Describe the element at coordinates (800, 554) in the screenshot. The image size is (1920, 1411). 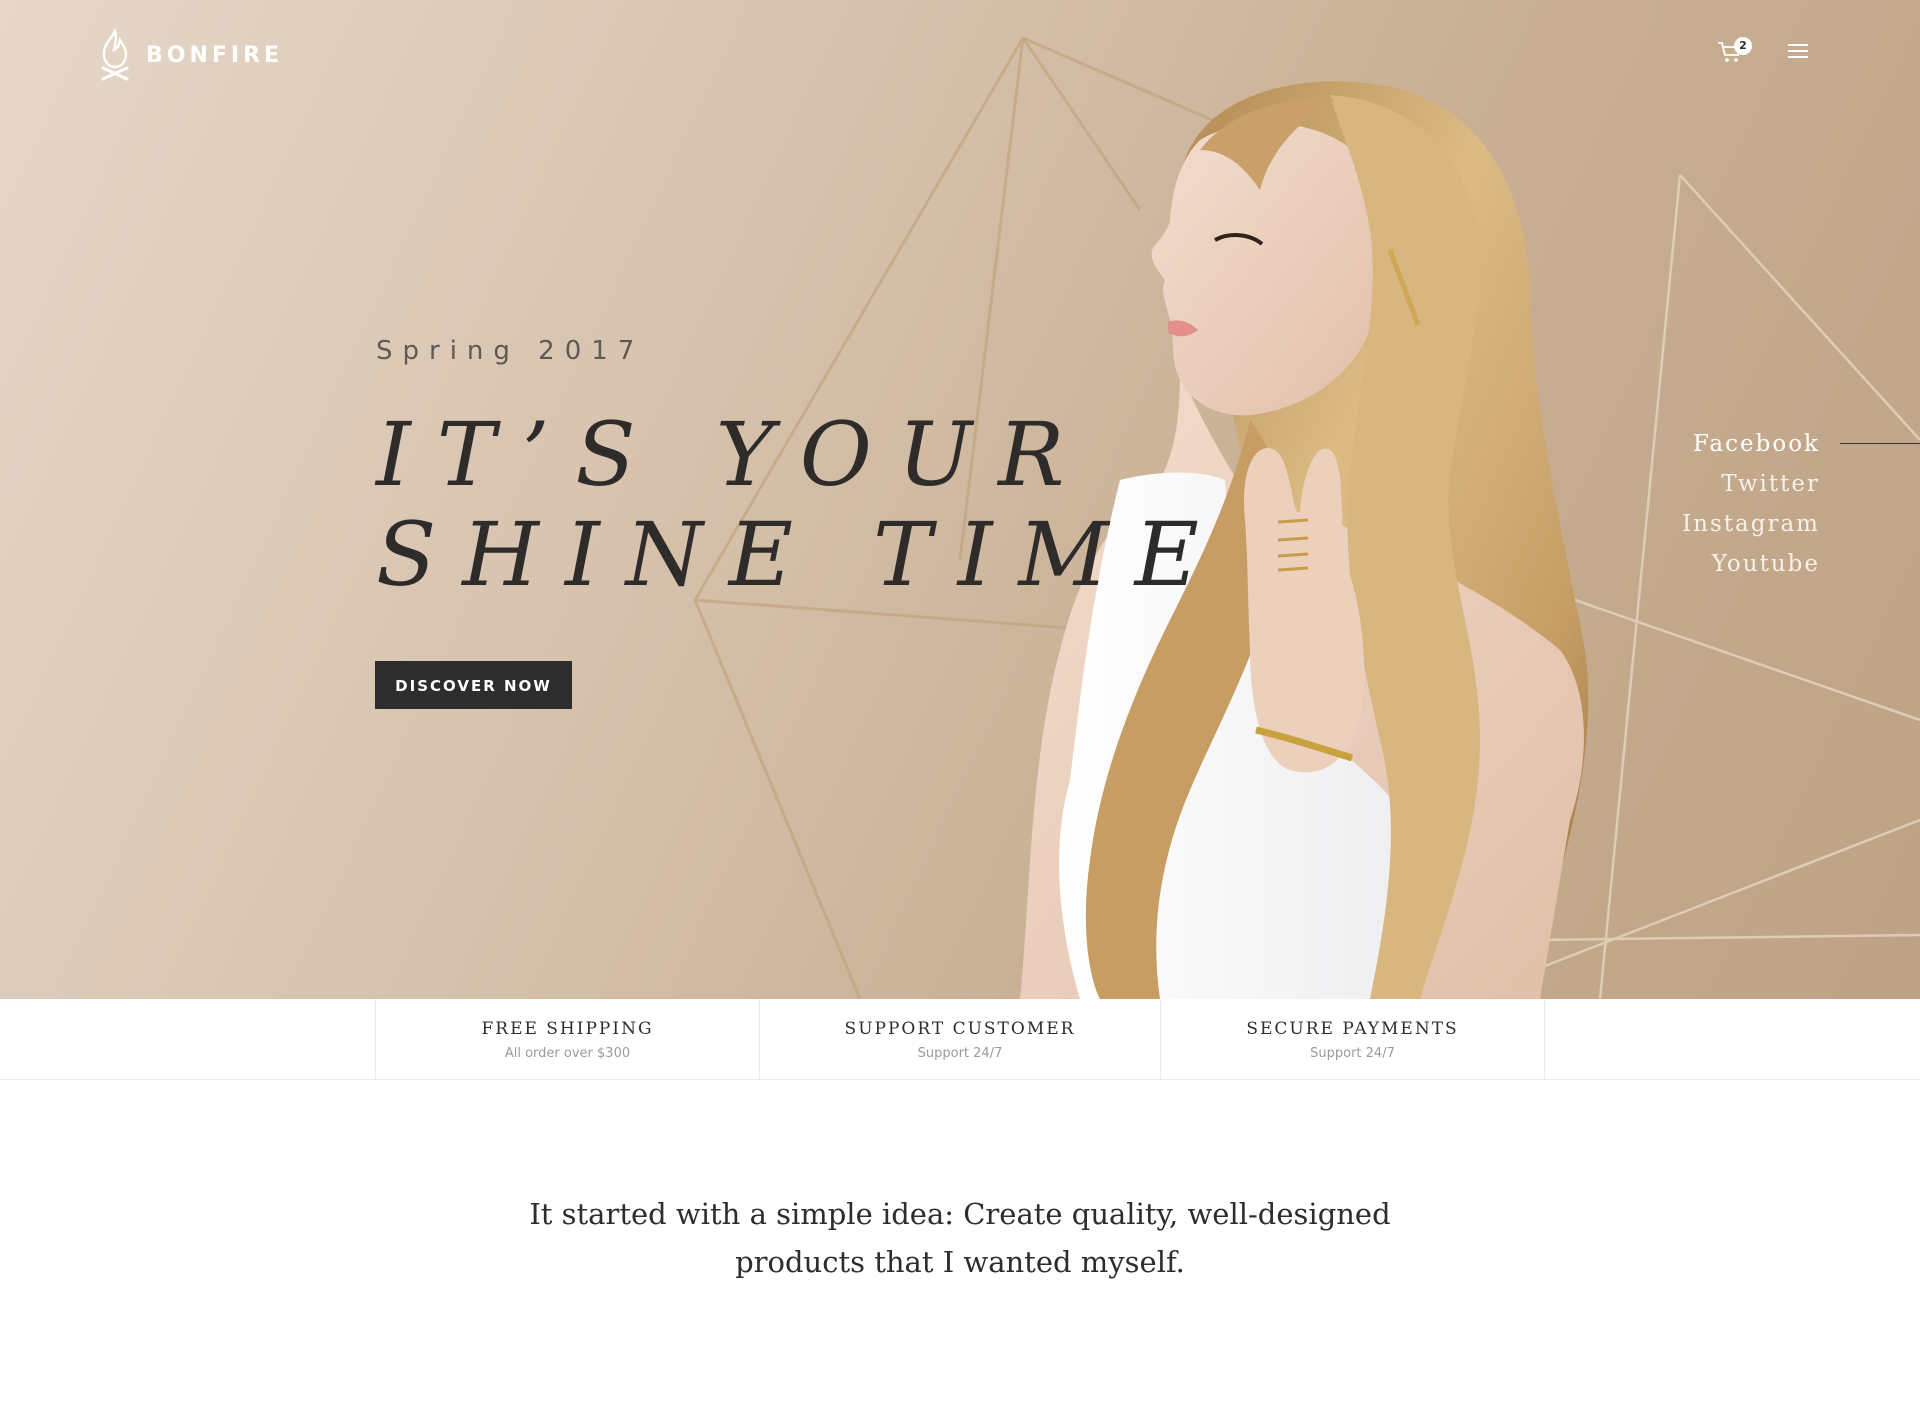
I see `headline-line-2: SHINE TIME` at that location.